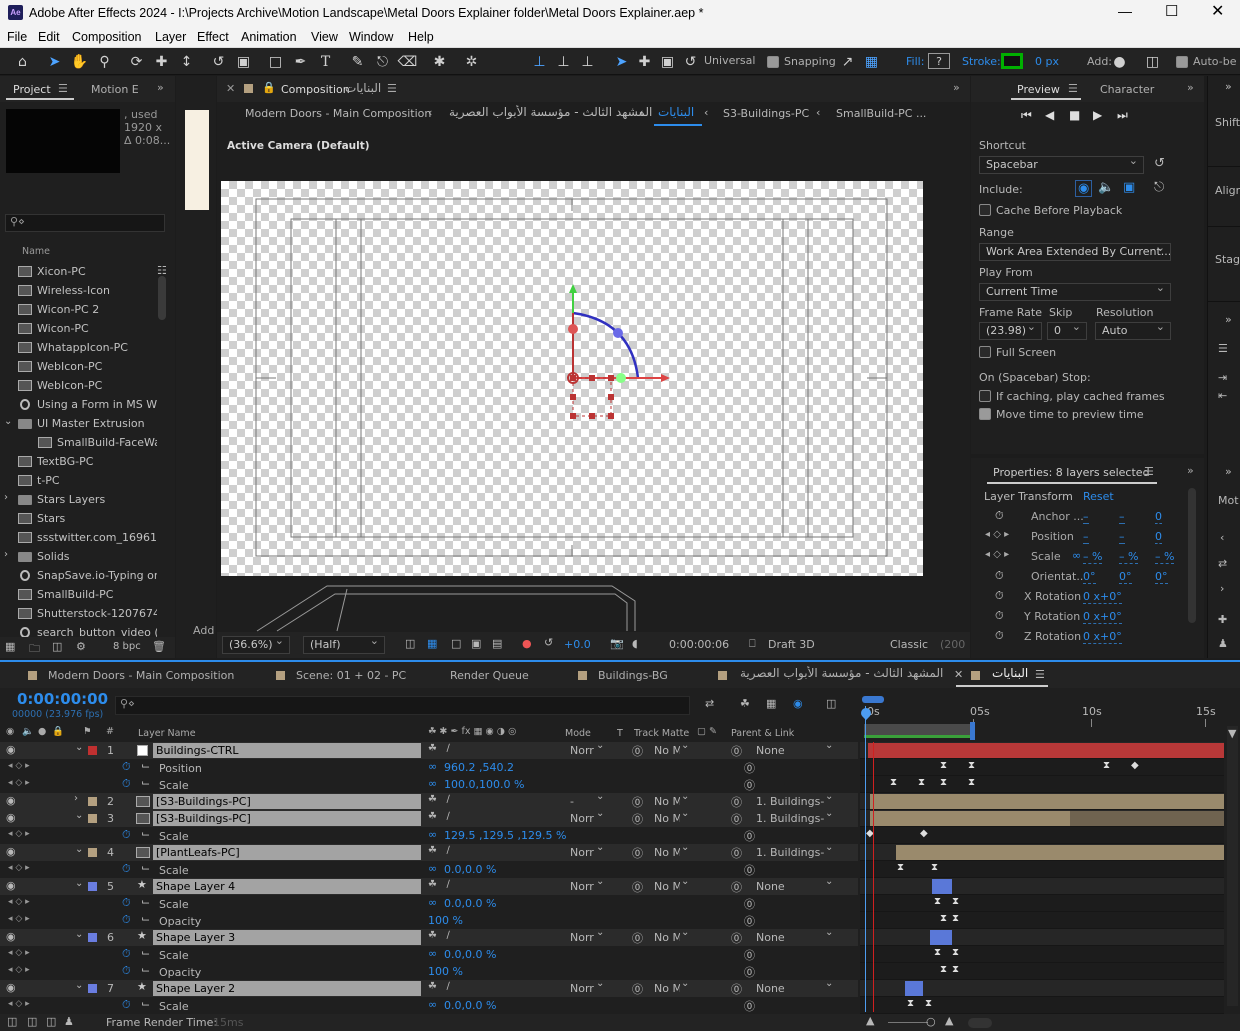 The image size is (1240, 1031). What do you see at coordinates (1222, 588) in the screenshot?
I see `chevron-right-icon: ›` at bounding box center [1222, 588].